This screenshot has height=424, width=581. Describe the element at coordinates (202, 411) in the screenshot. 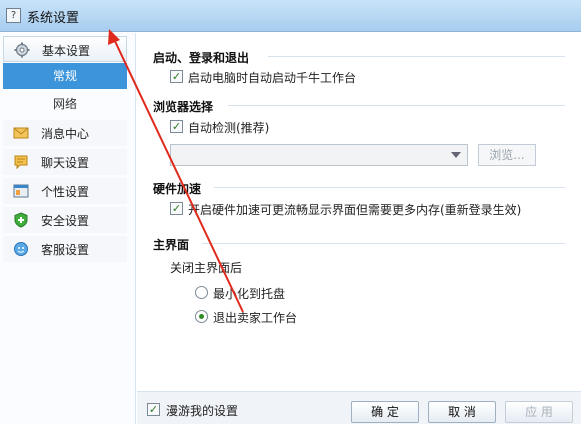

I see `roam-settings-label: 漫游我的设置` at that location.